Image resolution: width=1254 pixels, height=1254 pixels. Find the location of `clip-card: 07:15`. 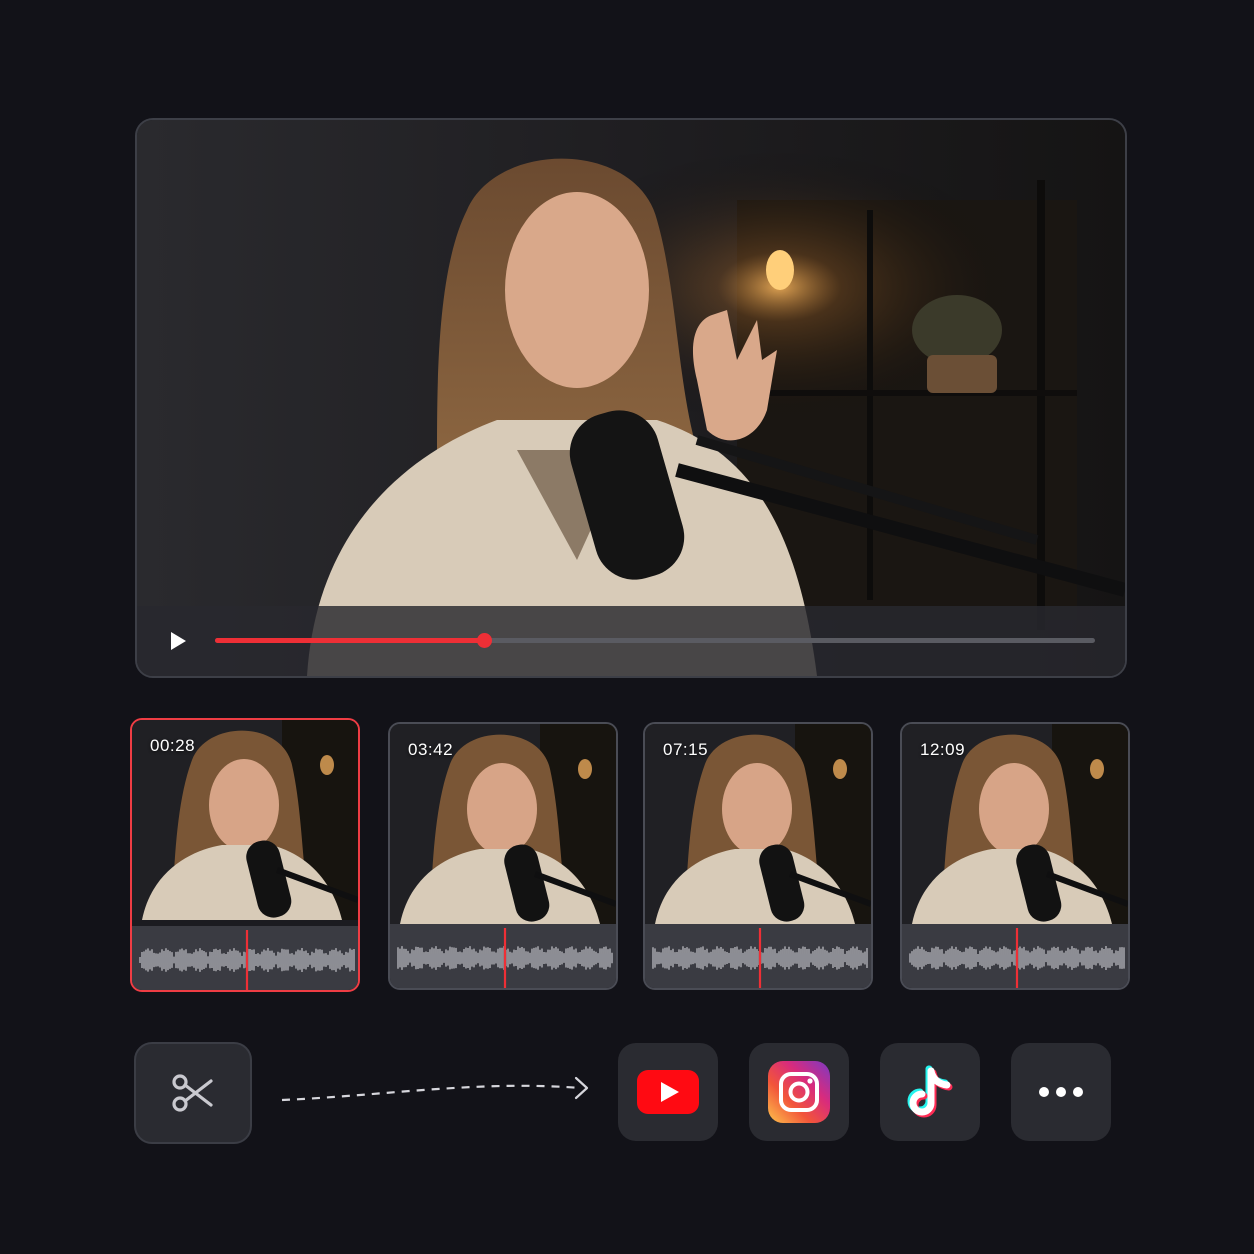

clip-card: 07:15 is located at coordinates (758, 856).